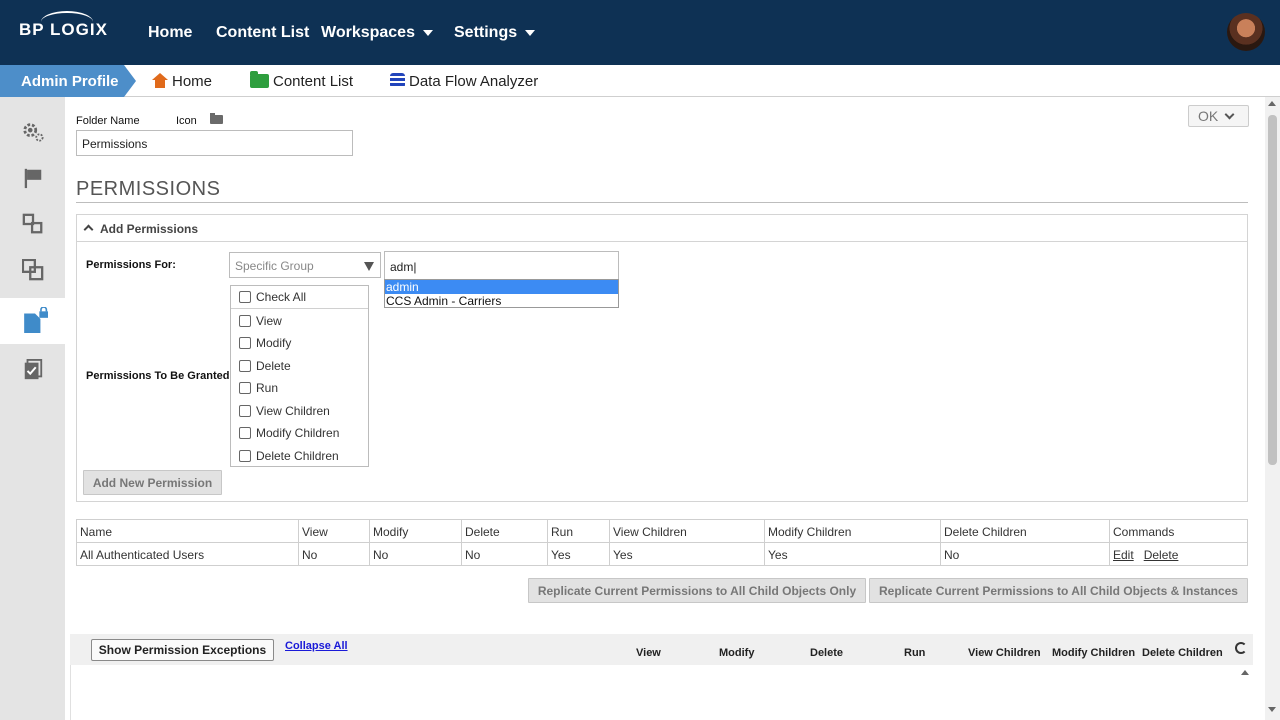  Describe the element at coordinates (661, 692) in the screenshot. I see `exceptions-list` at that location.